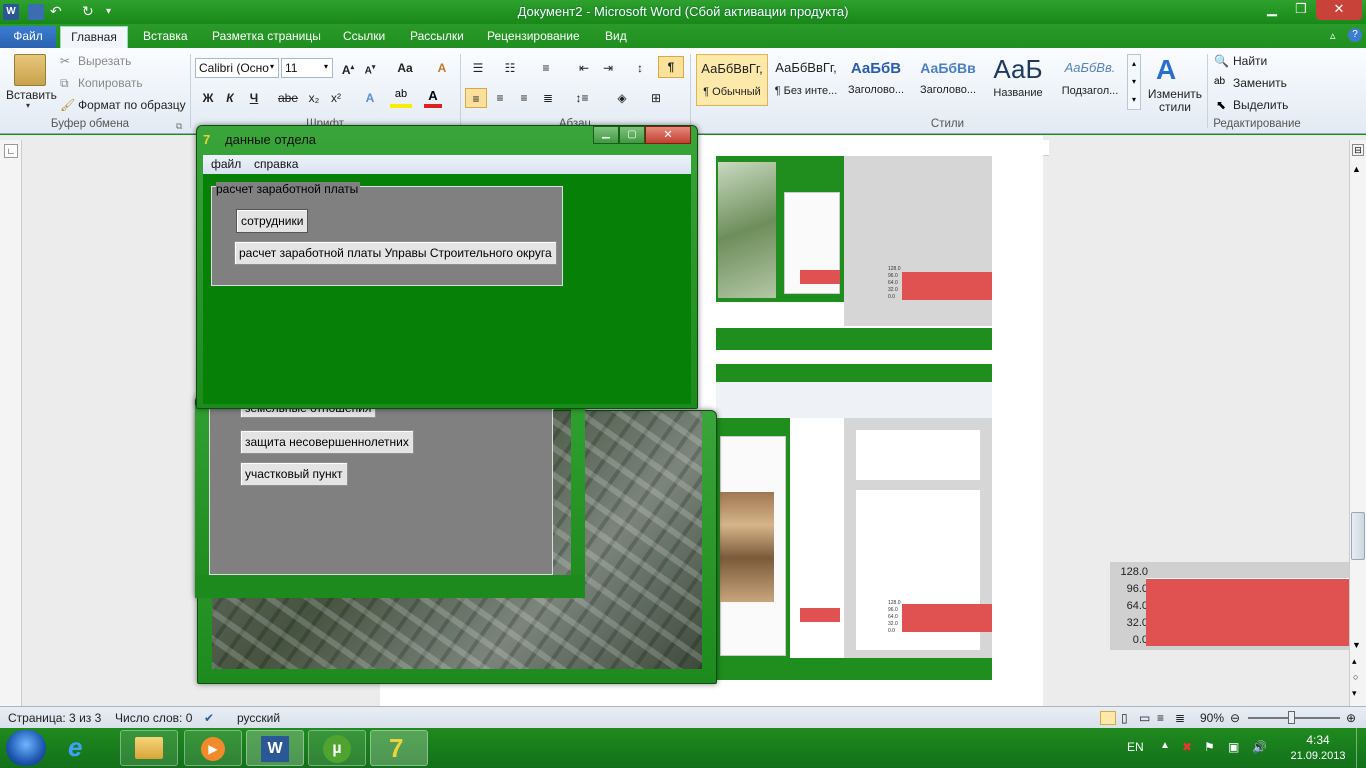 Image resolution: width=1366 pixels, height=768 pixels. Describe the element at coordinates (546, 68) in the screenshot. I see `multilevel-list-icon: ≡` at that location.